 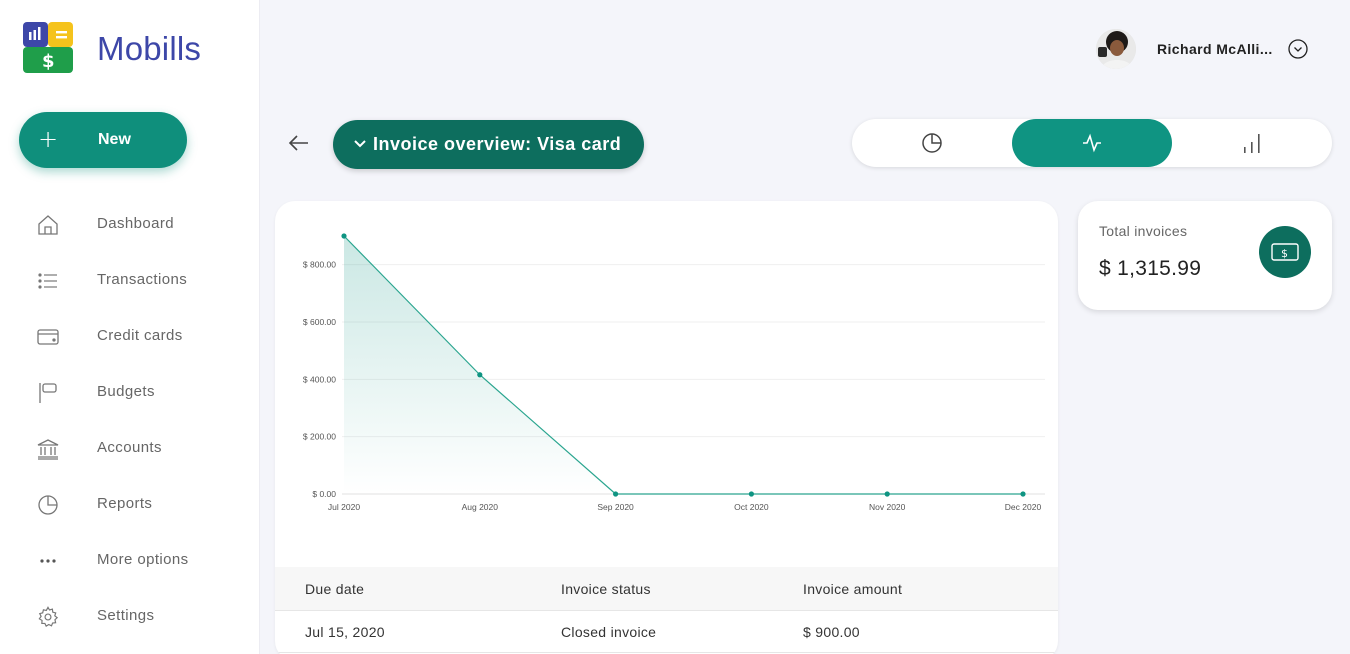 I want to click on money-icon: $, so click(x=1285, y=252).